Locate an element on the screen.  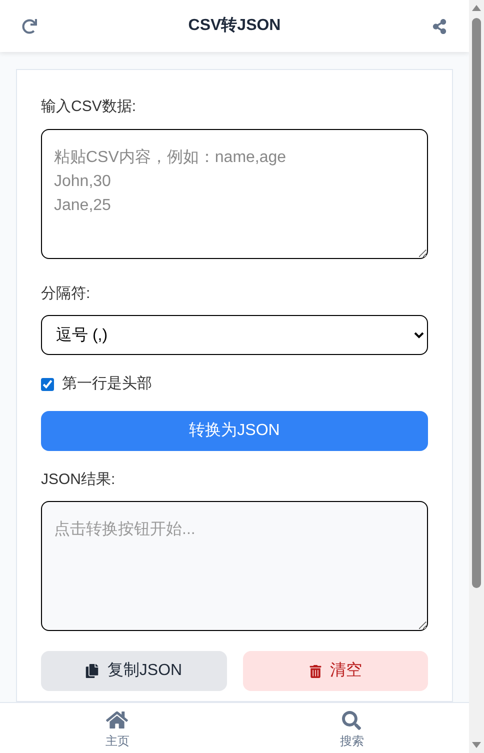
nav-item: 搜索 is located at coordinates (351, 728).